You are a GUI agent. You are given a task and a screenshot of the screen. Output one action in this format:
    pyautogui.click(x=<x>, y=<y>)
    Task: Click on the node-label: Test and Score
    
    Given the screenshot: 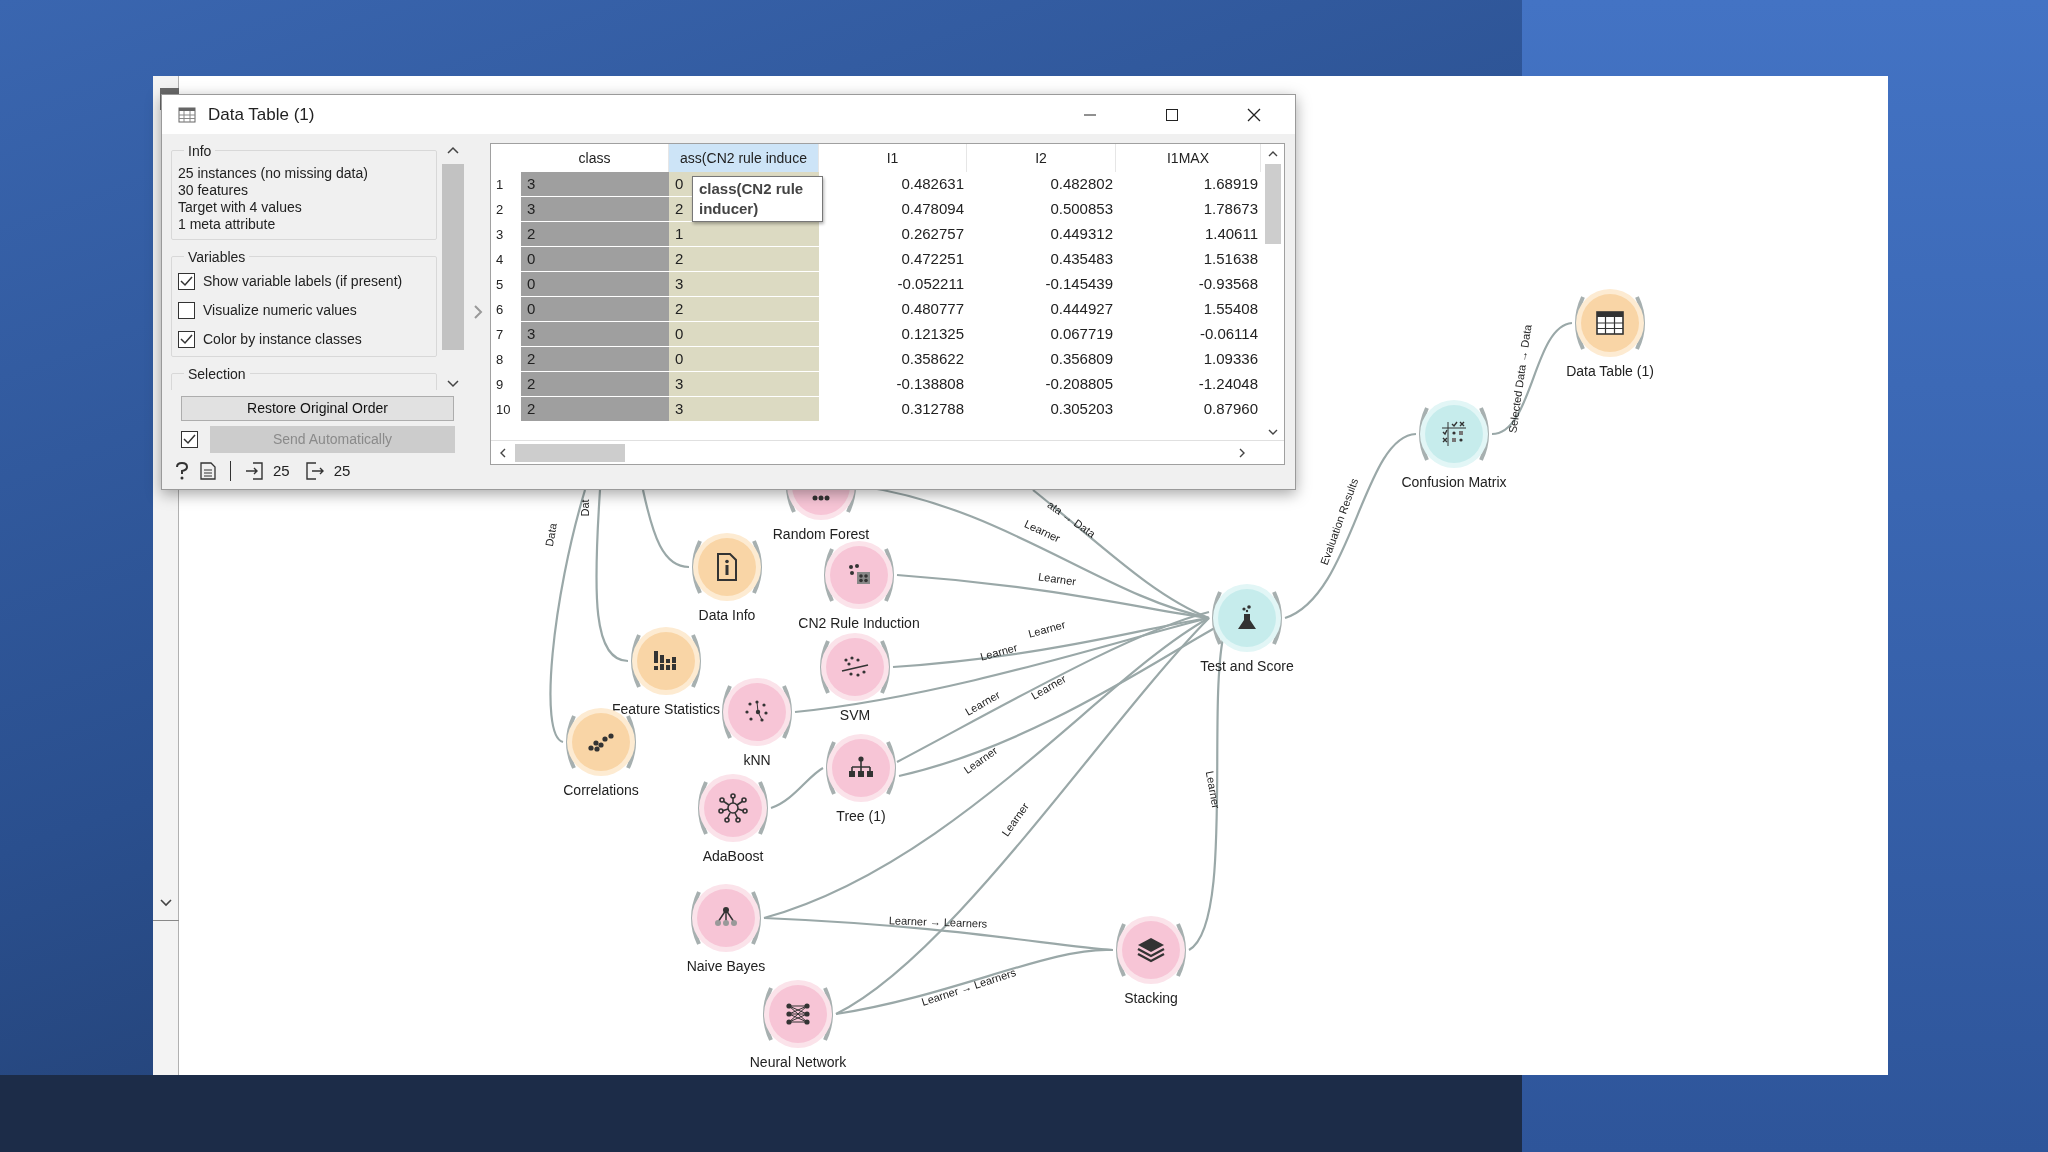 What is the action you would take?
    pyautogui.click(x=1247, y=666)
    